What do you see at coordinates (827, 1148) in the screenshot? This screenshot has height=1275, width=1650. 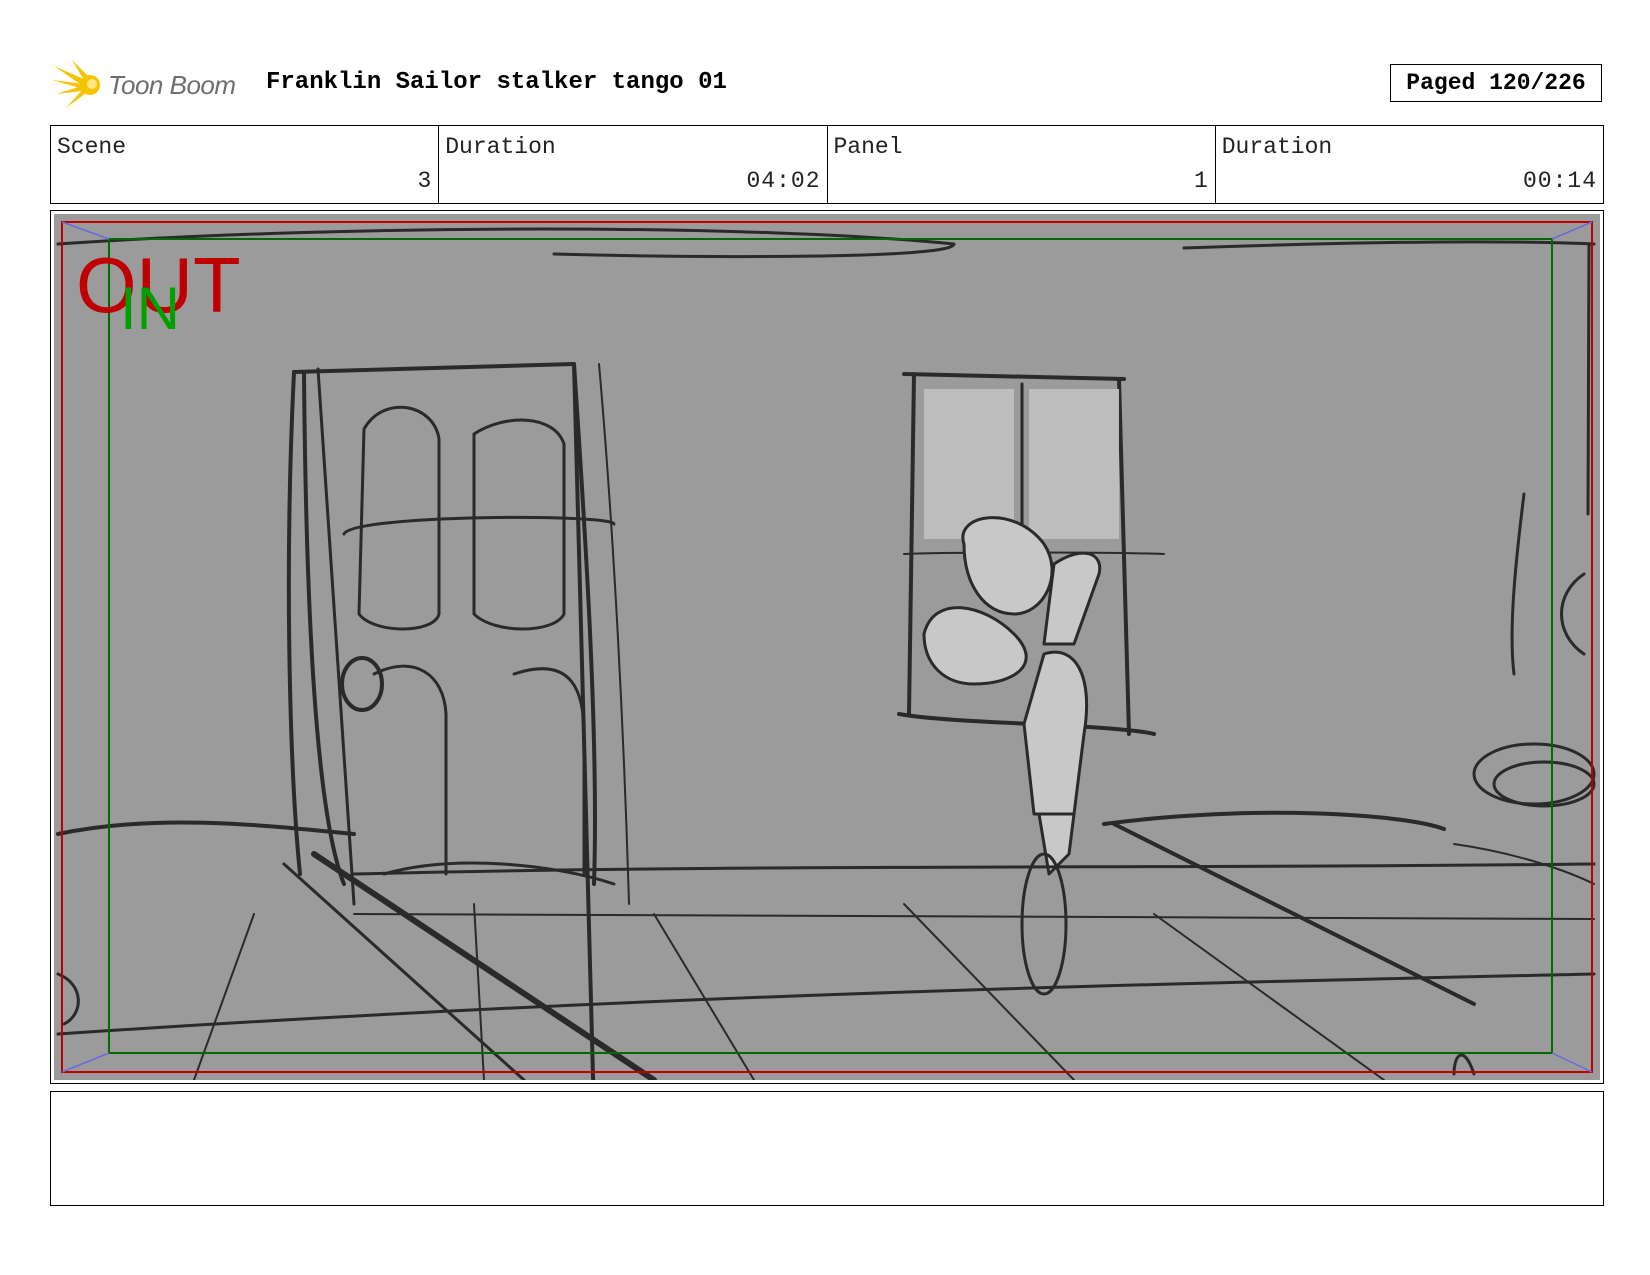 I see `panel-notes-box` at bounding box center [827, 1148].